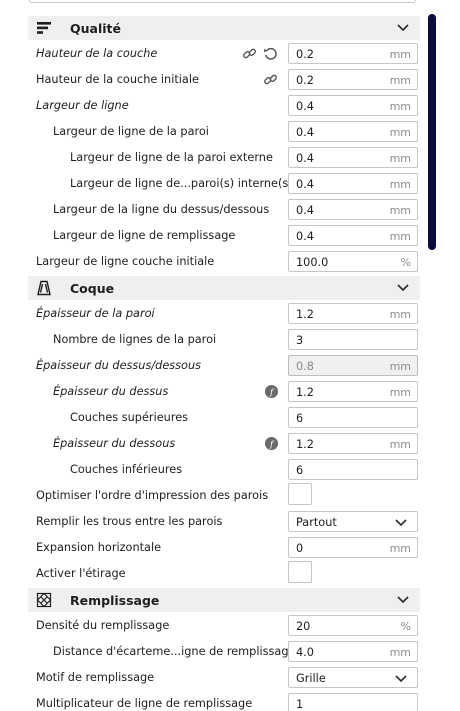 The image size is (460, 711). What do you see at coordinates (224, 262) in the screenshot?
I see `setting-row-initial-layer-line-width: Largeur de ligne couche initiale 100.0%` at bounding box center [224, 262].